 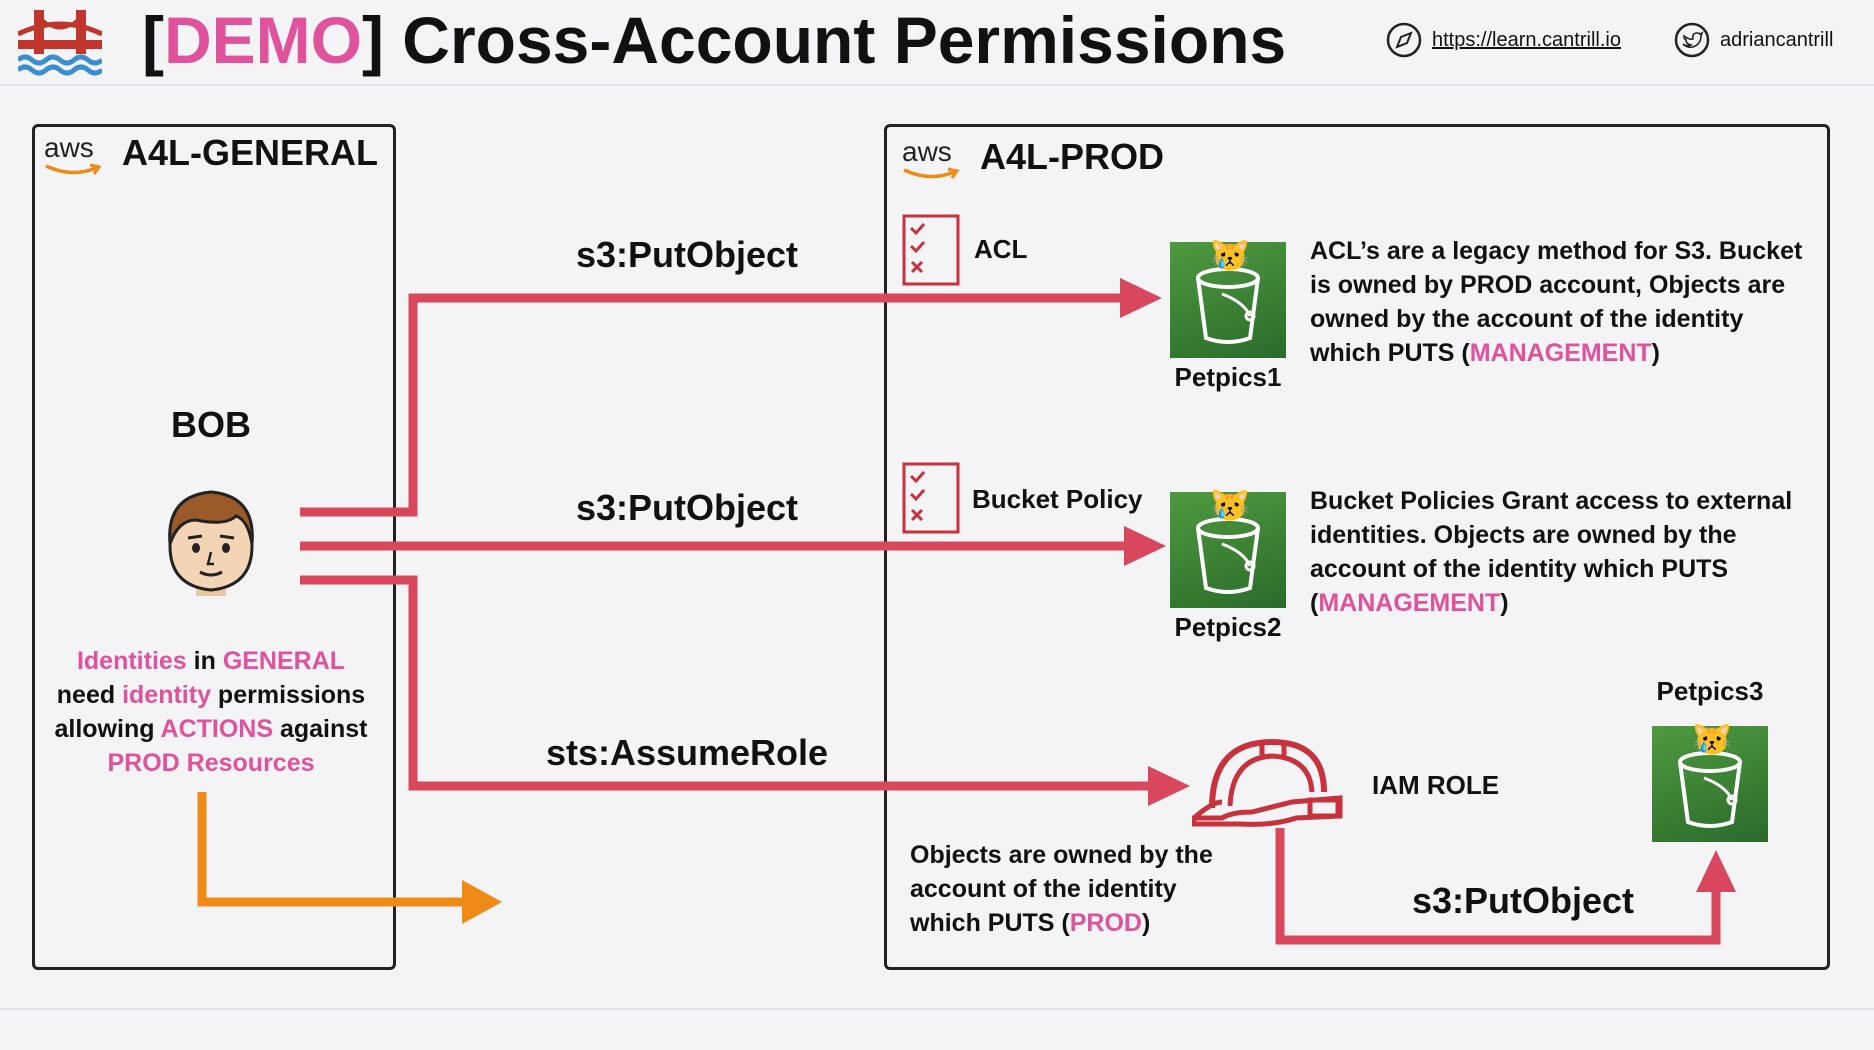 What do you see at coordinates (349, 858) in the screenshot?
I see `arrow-orange` at bounding box center [349, 858].